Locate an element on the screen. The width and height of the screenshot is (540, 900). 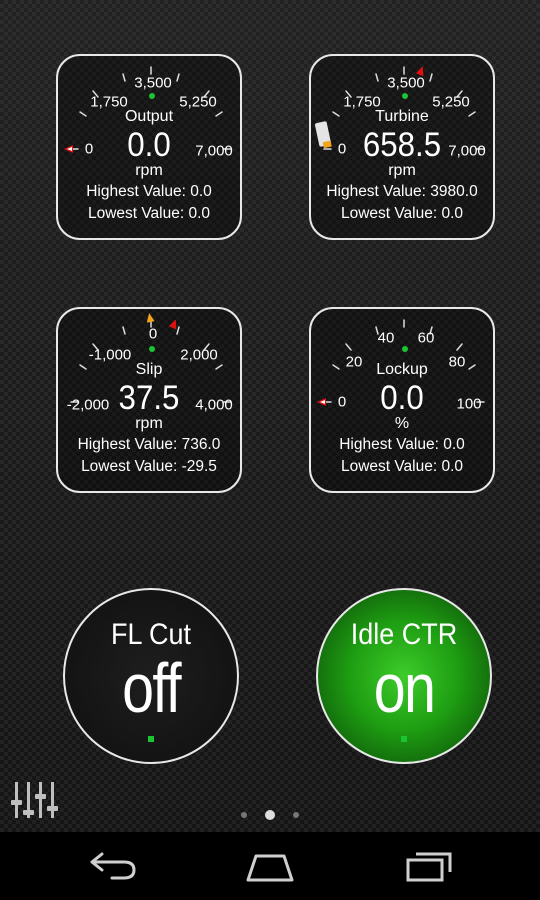
gauge-highest: Highest Value: 736.0 is located at coordinates (149, 444).